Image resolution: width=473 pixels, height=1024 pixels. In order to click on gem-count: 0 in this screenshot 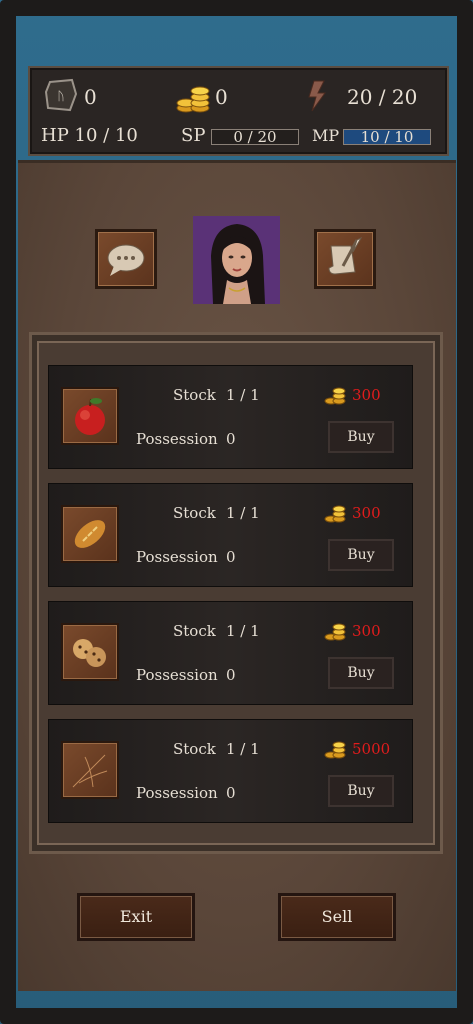, I will do `click(90, 97)`.